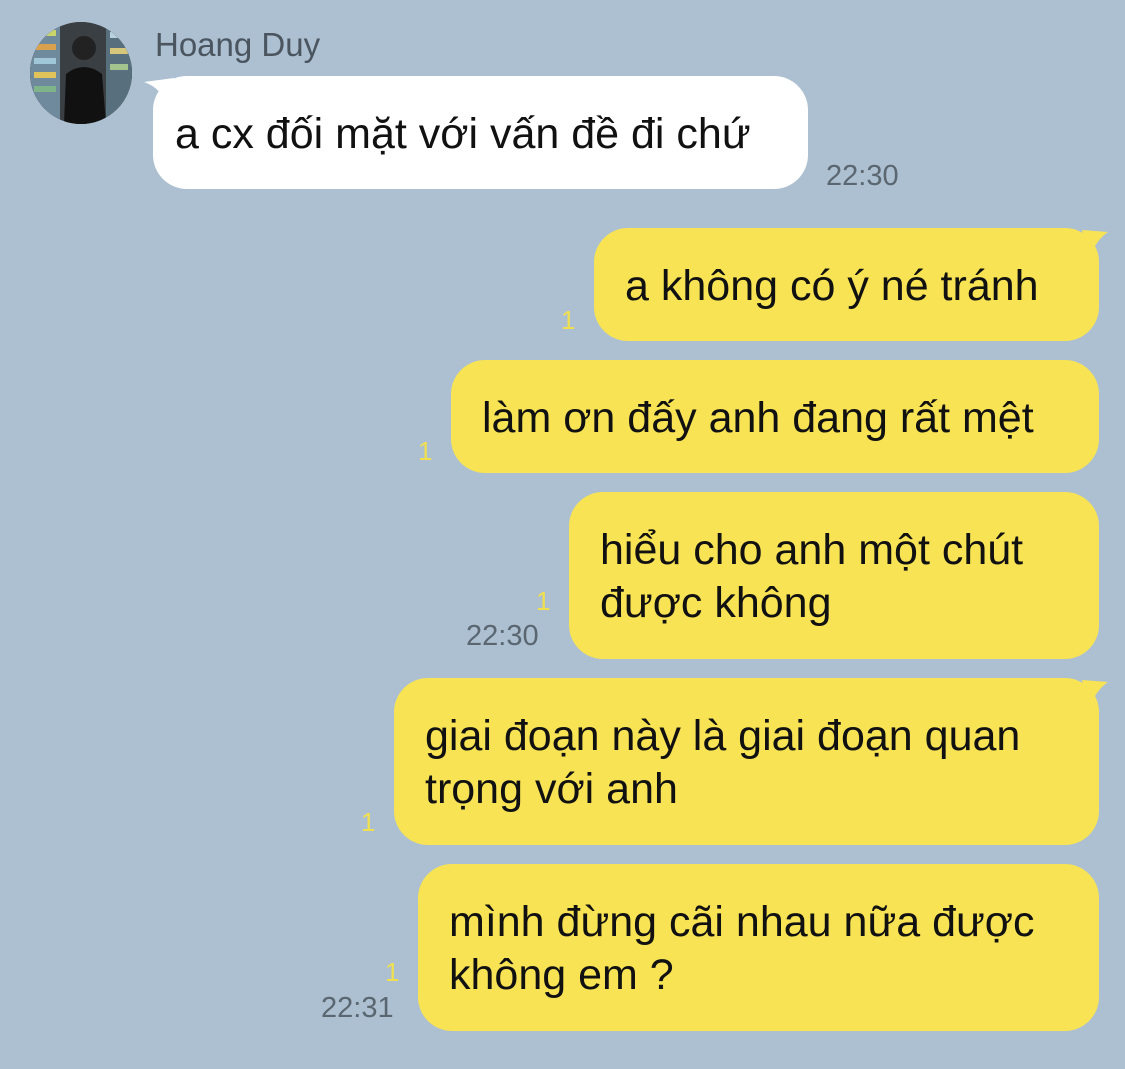 Image resolution: width=1125 pixels, height=1069 pixels. I want to click on contact-avatar, so click(81, 73).